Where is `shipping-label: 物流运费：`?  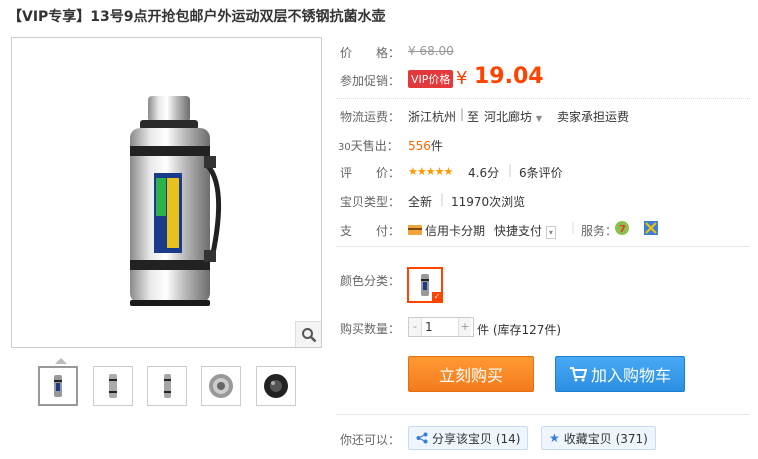
shipping-label: 物流运费： is located at coordinates (370, 117).